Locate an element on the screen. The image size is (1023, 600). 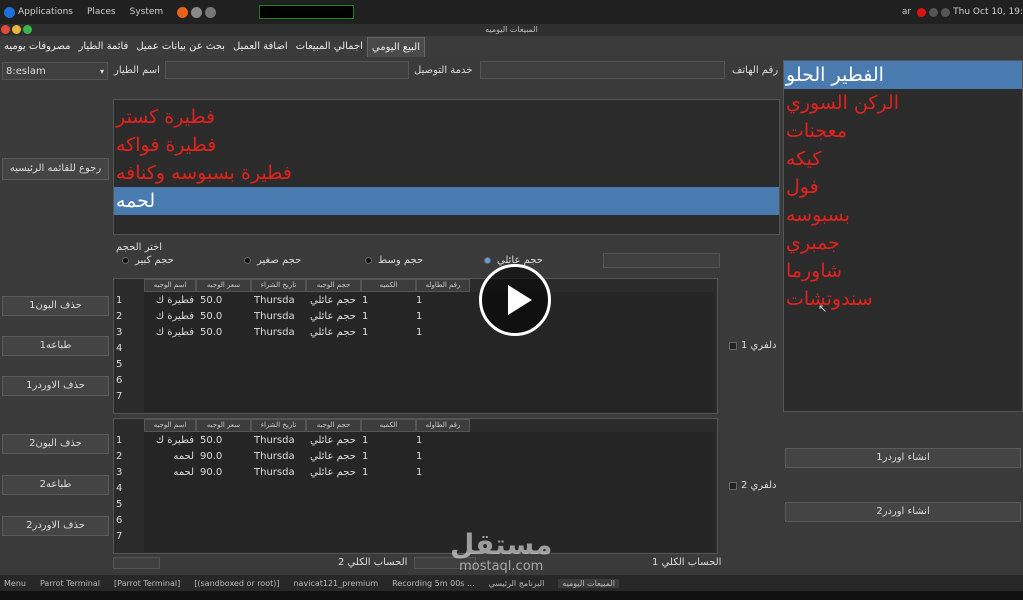
phone-input is located at coordinates (602, 70).